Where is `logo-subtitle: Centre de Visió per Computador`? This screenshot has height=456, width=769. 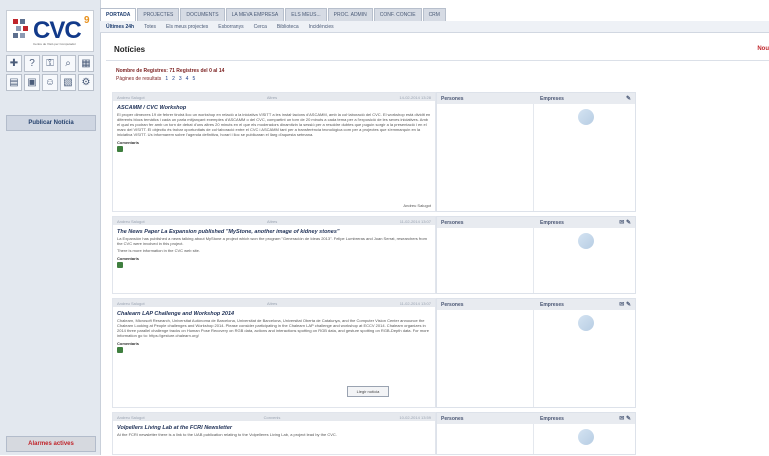 logo-subtitle: Centre de Visió per Computador is located at coordinates (54, 44).